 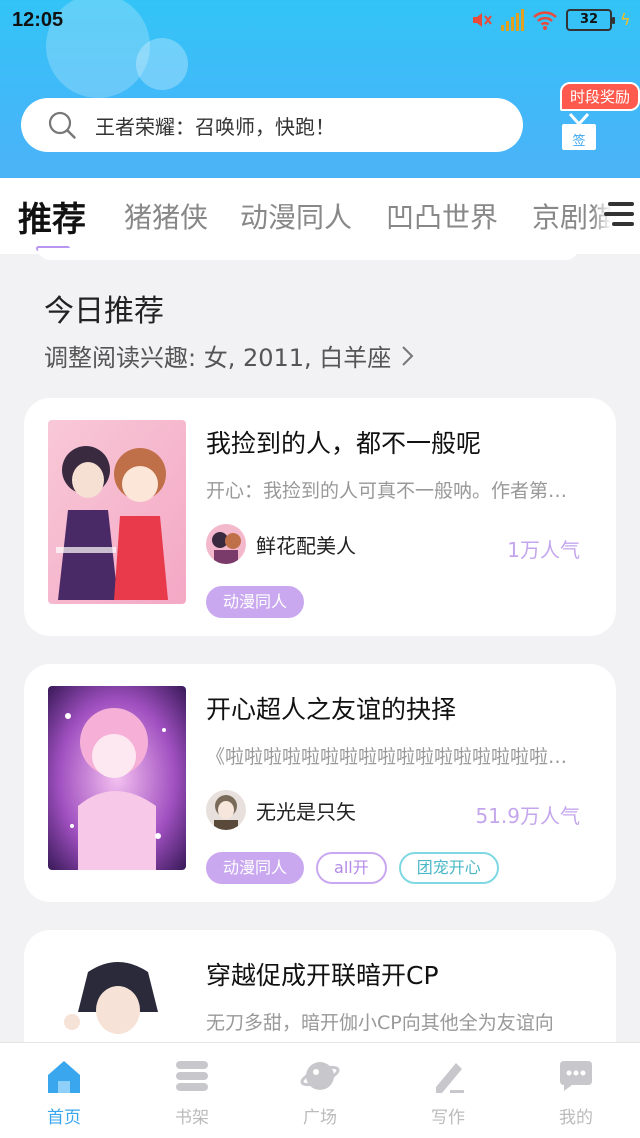 What do you see at coordinates (598, 117) in the screenshot?
I see `period-reward-button: 时段奖励 签` at bounding box center [598, 117].